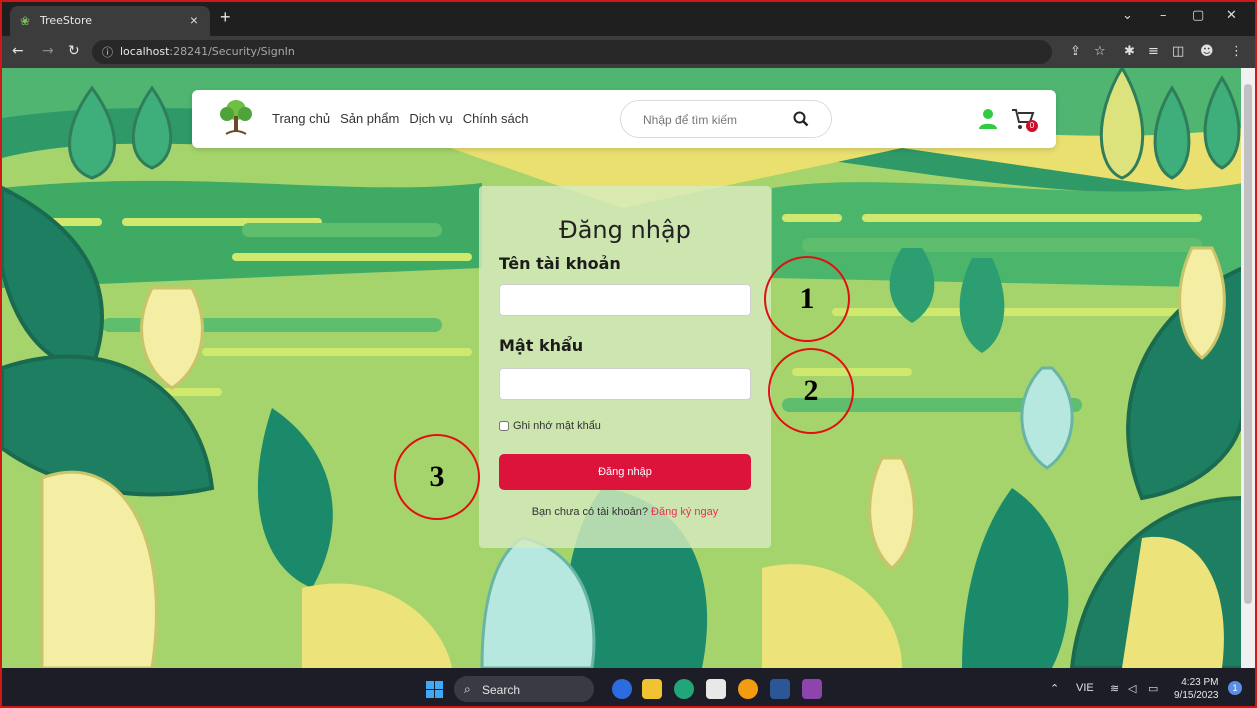 This screenshot has width=1257, height=708. Describe the element at coordinates (557, 426) in the screenshot. I see `remember-label: Ghi nhớ mật khẩu` at that location.